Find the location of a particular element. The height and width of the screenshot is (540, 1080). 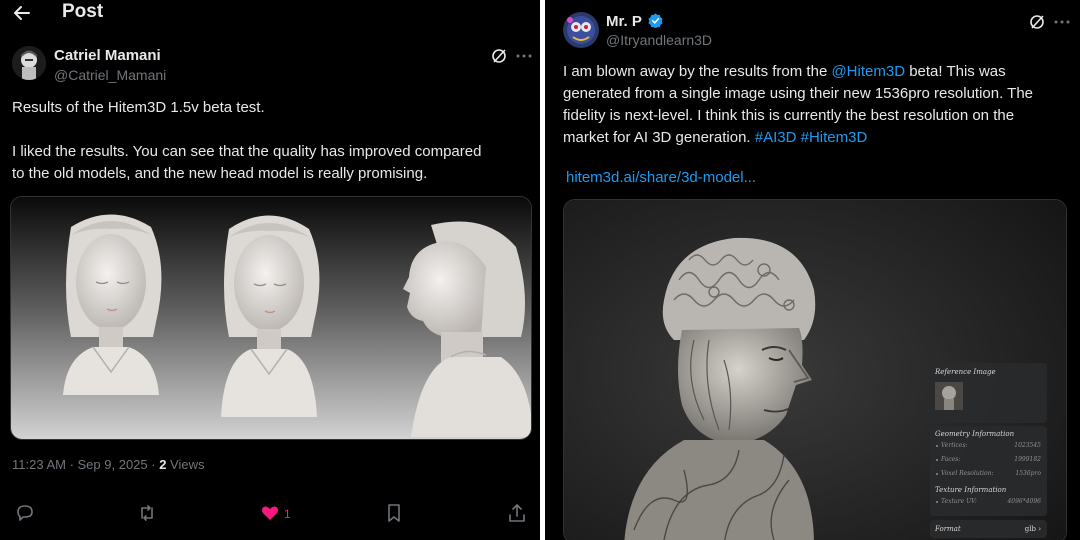

text-segment: beta! This was is located at coordinates (955, 71).